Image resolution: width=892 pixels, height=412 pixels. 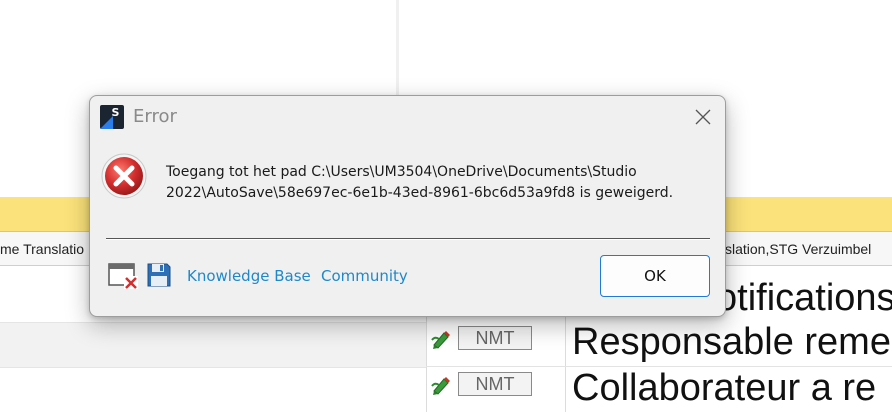 What do you see at coordinates (408, 239) in the screenshot?
I see `separator-highlight` at bounding box center [408, 239].